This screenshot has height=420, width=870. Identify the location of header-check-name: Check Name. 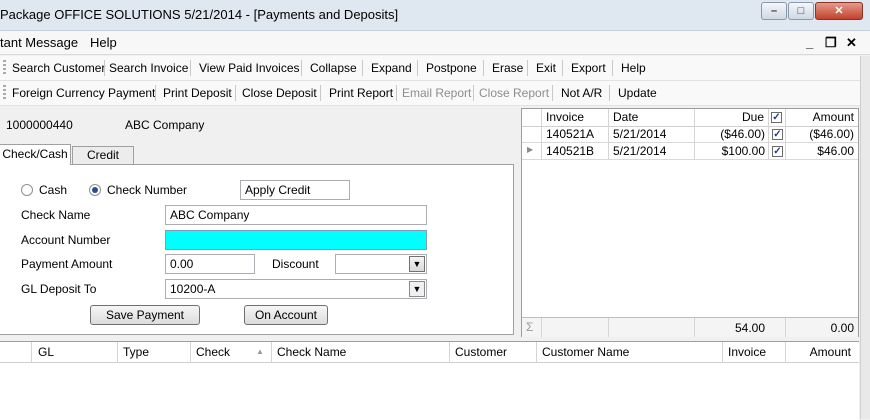
(311, 352).